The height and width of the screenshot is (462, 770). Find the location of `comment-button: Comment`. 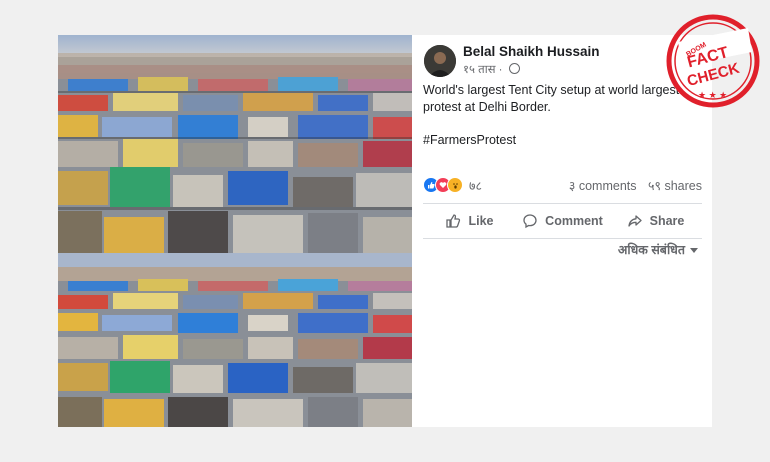

comment-button: Comment is located at coordinates (562, 221).